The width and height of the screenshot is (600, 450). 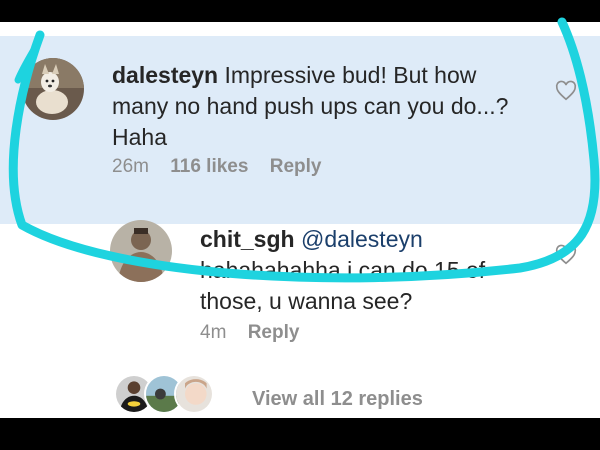 I want to click on comment-like-heart-icon, so click(x=566, y=91).